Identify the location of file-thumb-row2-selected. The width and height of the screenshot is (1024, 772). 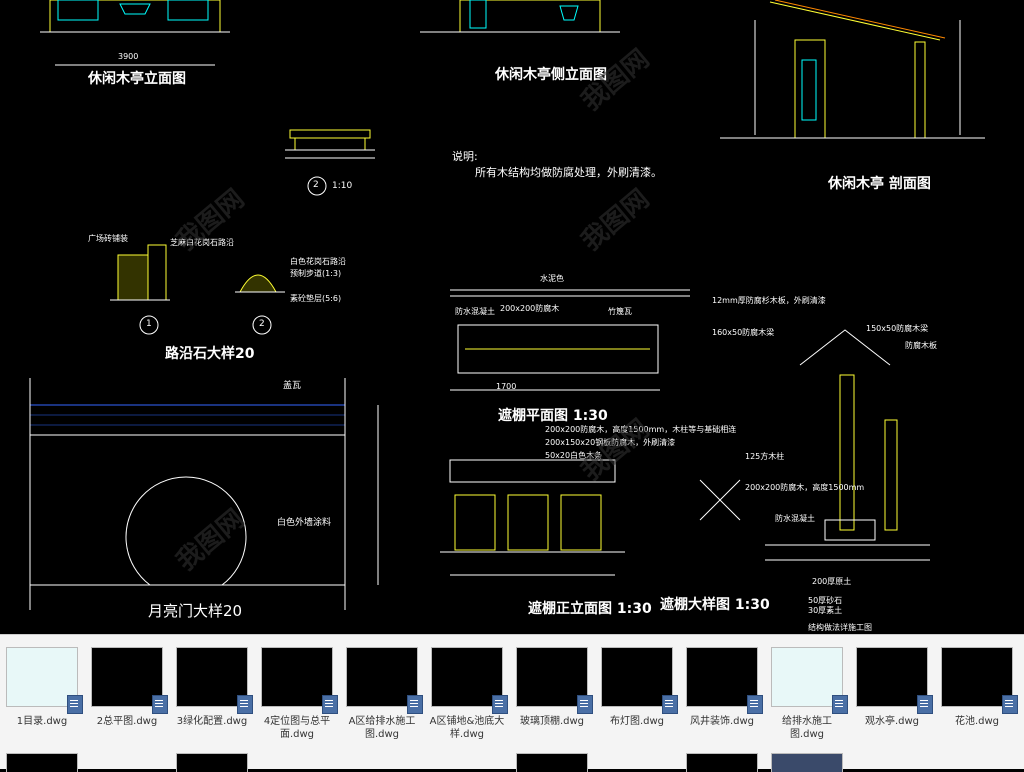
(807, 761).